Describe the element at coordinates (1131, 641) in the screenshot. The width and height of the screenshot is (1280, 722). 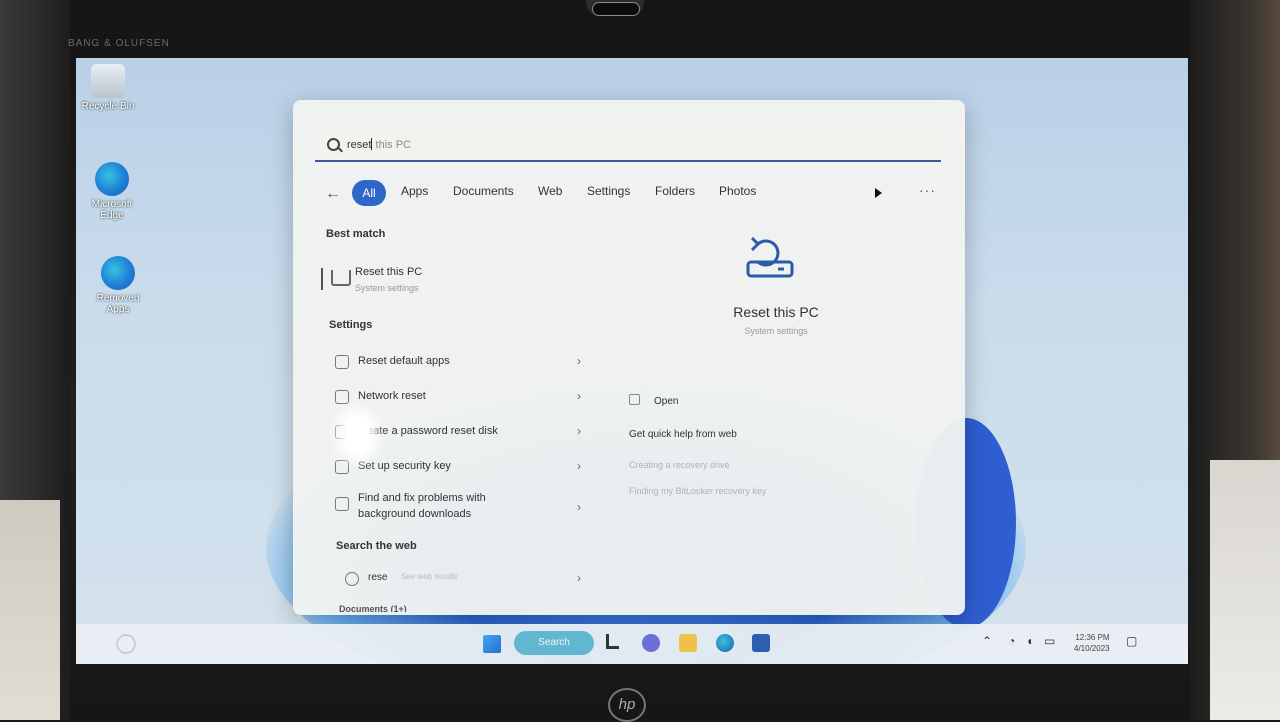
I see `notifications-icon: ▢` at that location.